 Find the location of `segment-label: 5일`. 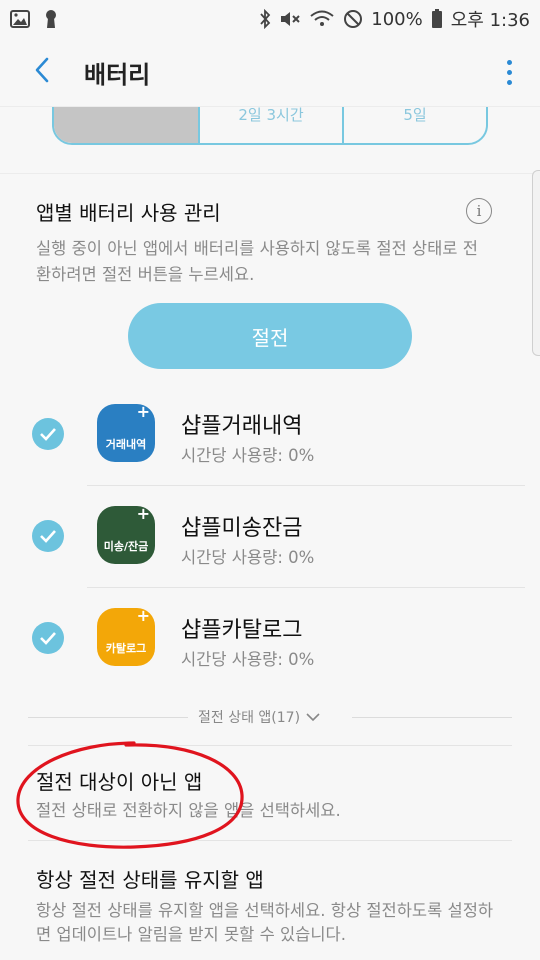

segment-label: 5일 is located at coordinates (415, 115).